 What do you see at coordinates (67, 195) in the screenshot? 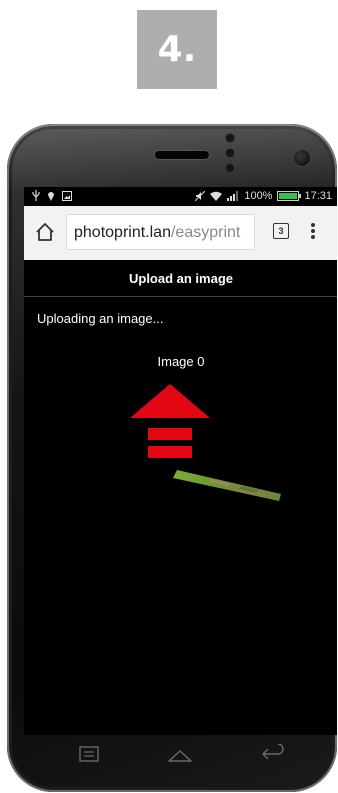
I see `gallery-notification-icon` at bounding box center [67, 195].